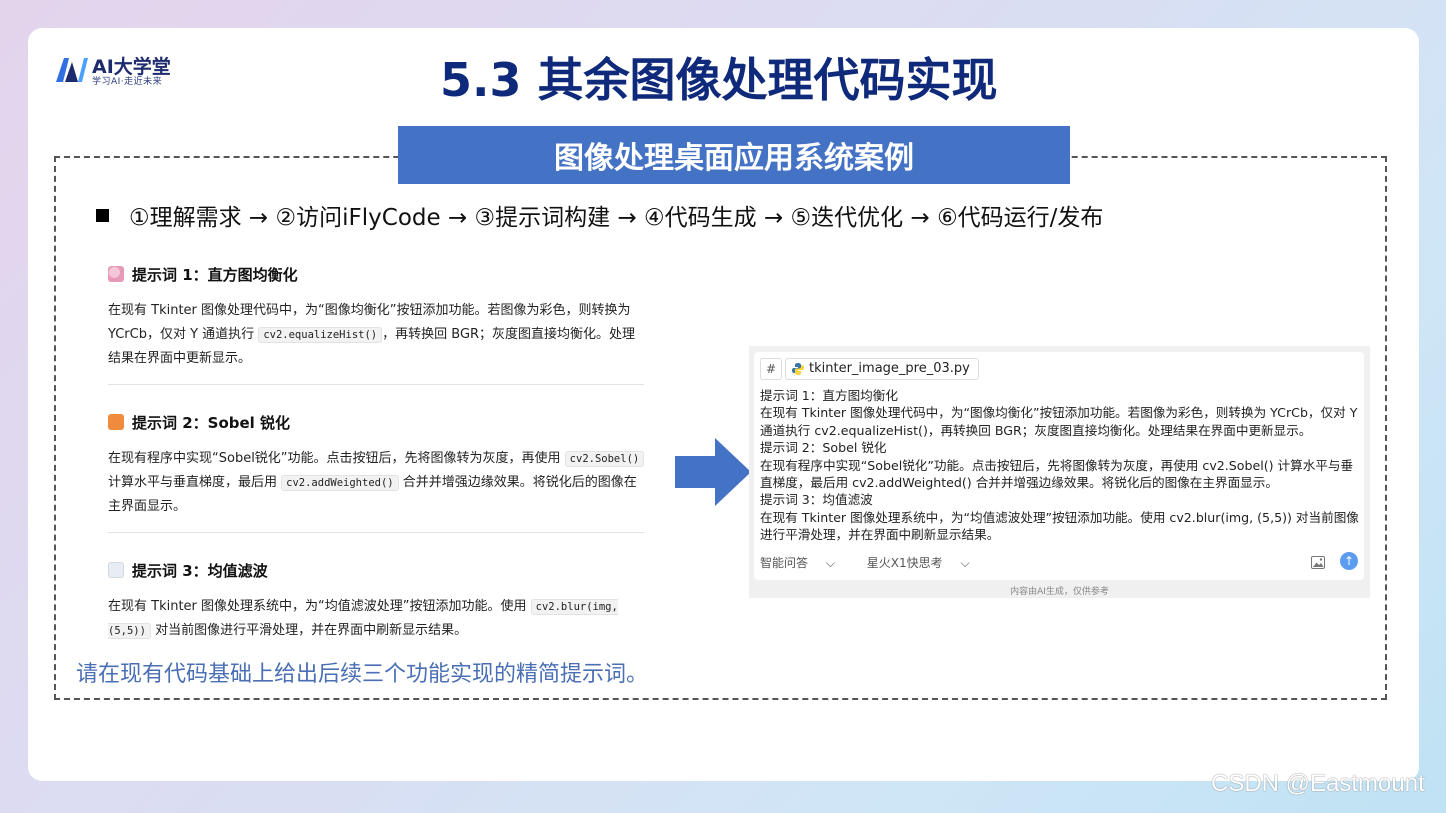 The width and height of the screenshot is (1446, 813). I want to click on image-upload-icon, so click(1318, 562).